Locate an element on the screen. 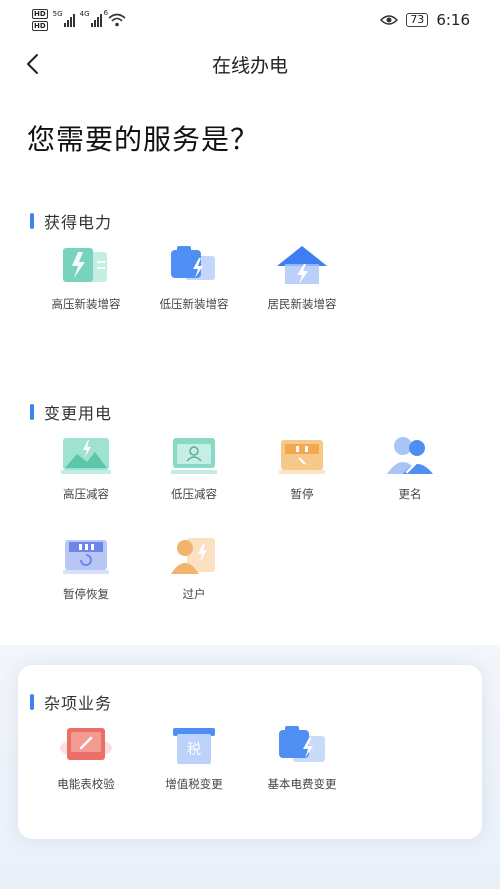 The width and height of the screenshot is (500, 889). service-label: 增值税变更 is located at coordinates (194, 784).